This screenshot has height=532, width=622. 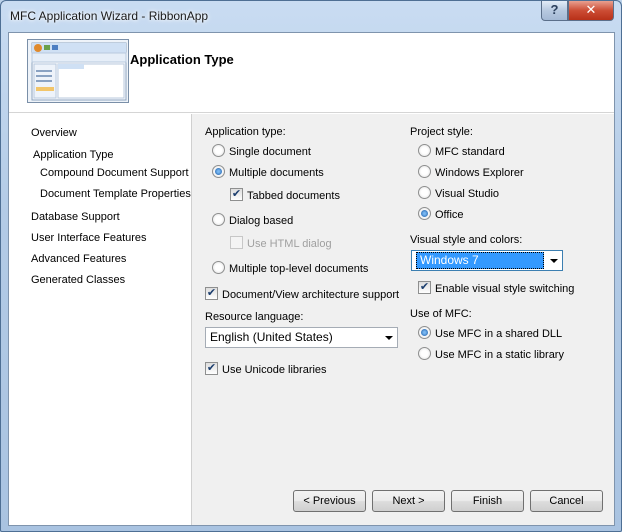 I want to click on nav-item-user-interface-features: User Interface Features, so click(x=89, y=238).